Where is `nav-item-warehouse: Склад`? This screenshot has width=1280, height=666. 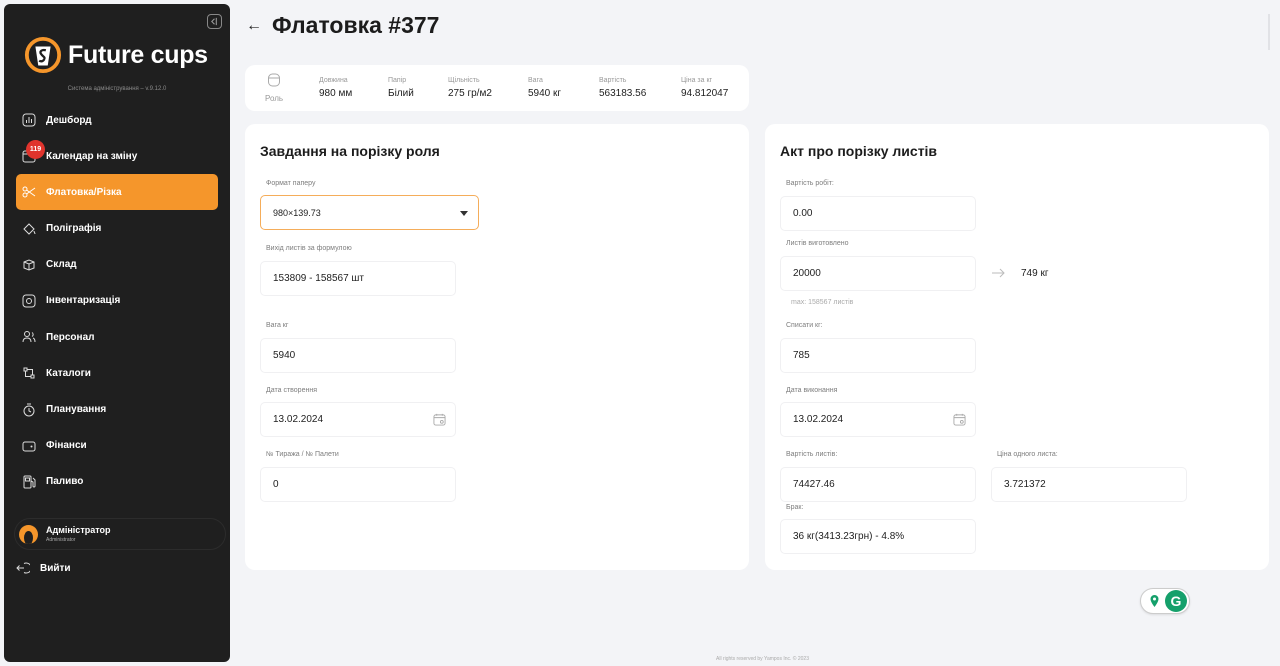 nav-item-warehouse: Склад is located at coordinates (117, 265).